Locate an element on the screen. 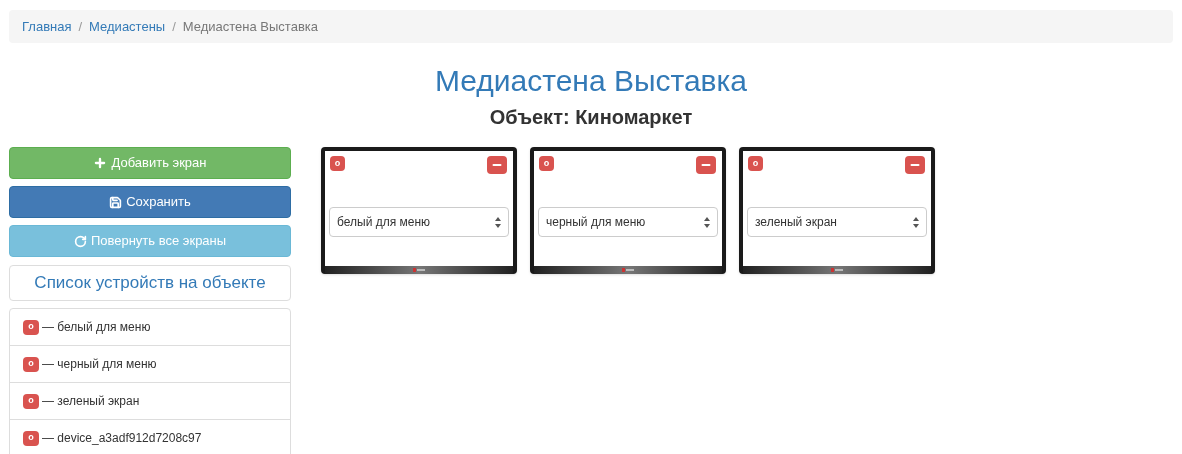 This screenshot has height=454, width=1182. save-icon is located at coordinates (116, 202).